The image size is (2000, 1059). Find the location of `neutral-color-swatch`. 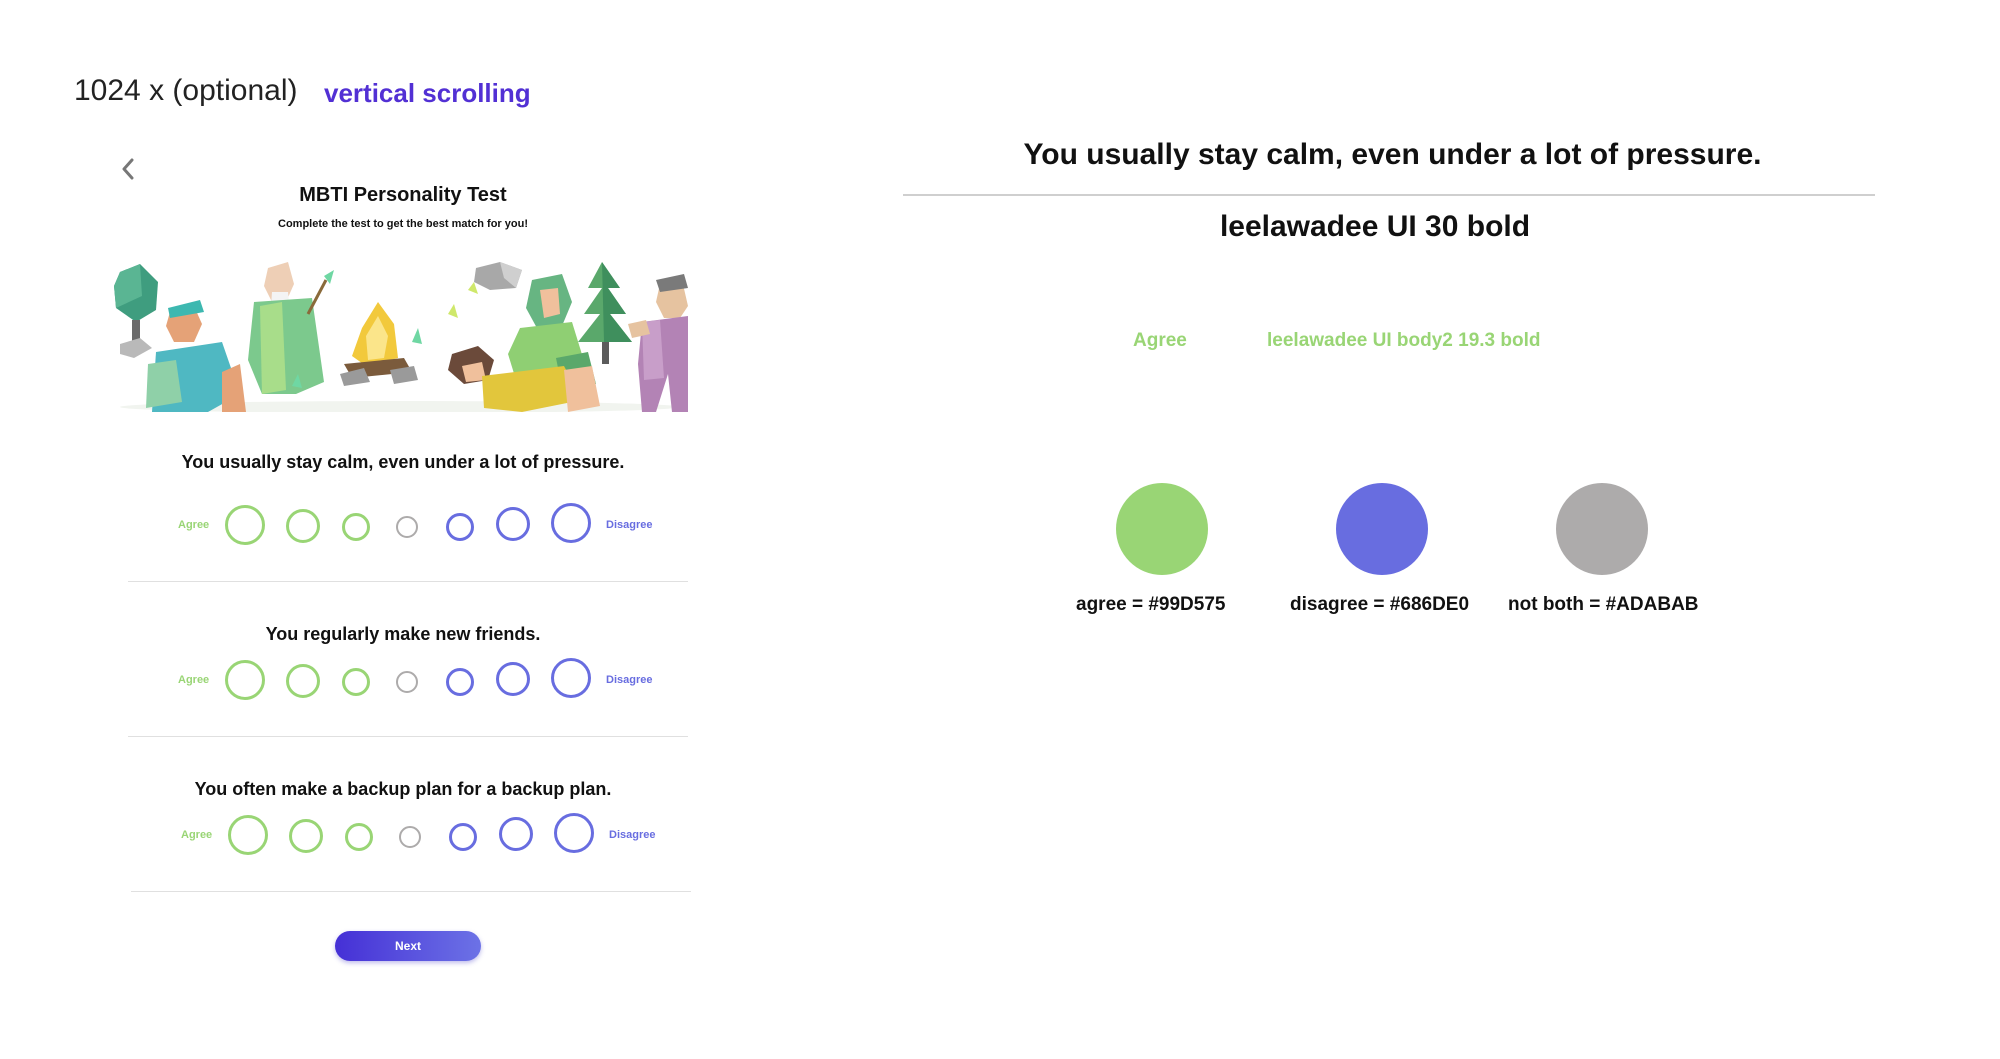

neutral-color-swatch is located at coordinates (1602, 529).